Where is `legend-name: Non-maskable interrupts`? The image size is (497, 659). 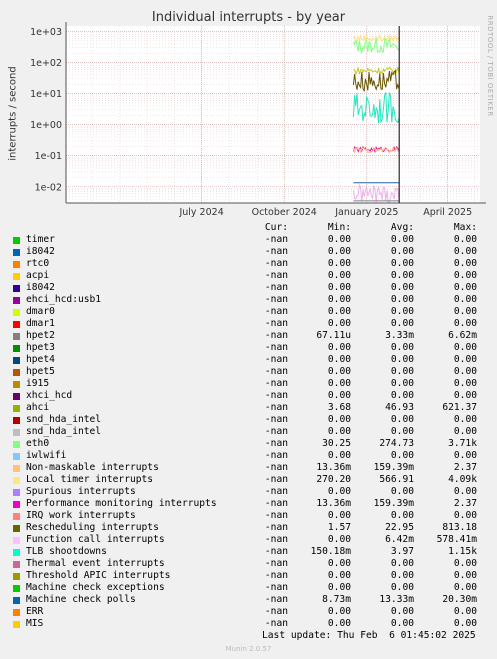
legend-name: Non-maskable interrupts is located at coordinates (92, 467).